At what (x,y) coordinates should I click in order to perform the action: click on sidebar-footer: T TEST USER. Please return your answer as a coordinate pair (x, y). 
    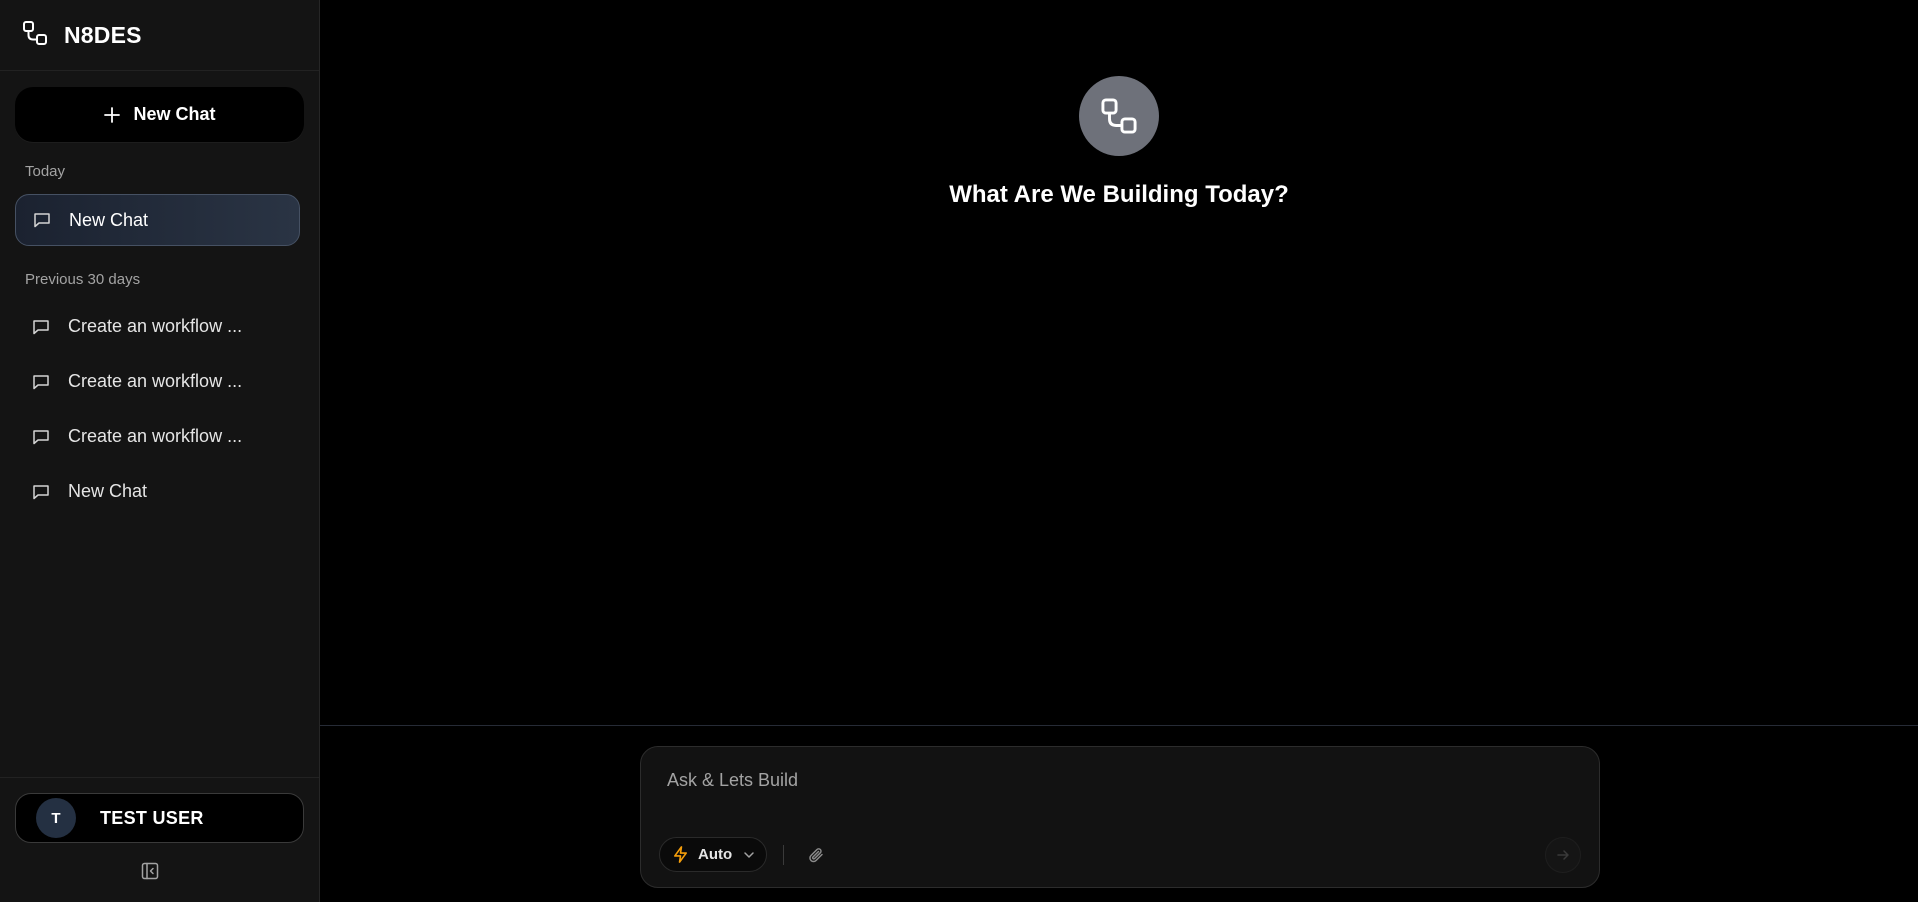
    Looking at the image, I should click on (159, 839).